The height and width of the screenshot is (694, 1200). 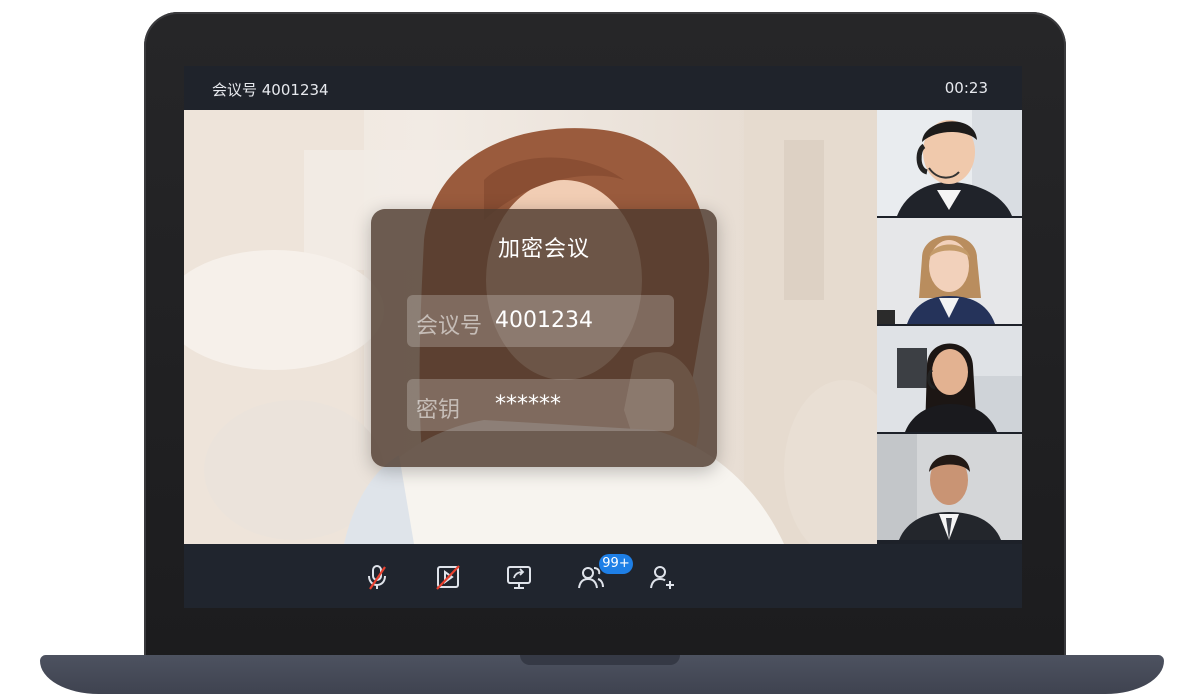 What do you see at coordinates (603, 88) in the screenshot?
I see `meeting-topbar: 会议号 4001234 00:23` at bounding box center [603, 88].